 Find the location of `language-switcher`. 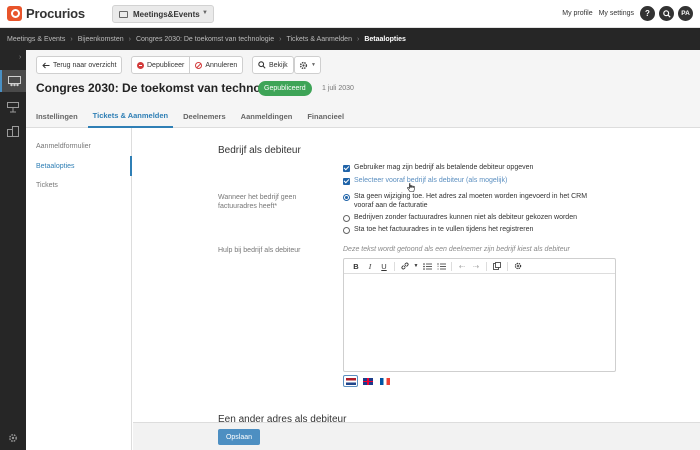

language-switcher is located at coordinates (367, 381).